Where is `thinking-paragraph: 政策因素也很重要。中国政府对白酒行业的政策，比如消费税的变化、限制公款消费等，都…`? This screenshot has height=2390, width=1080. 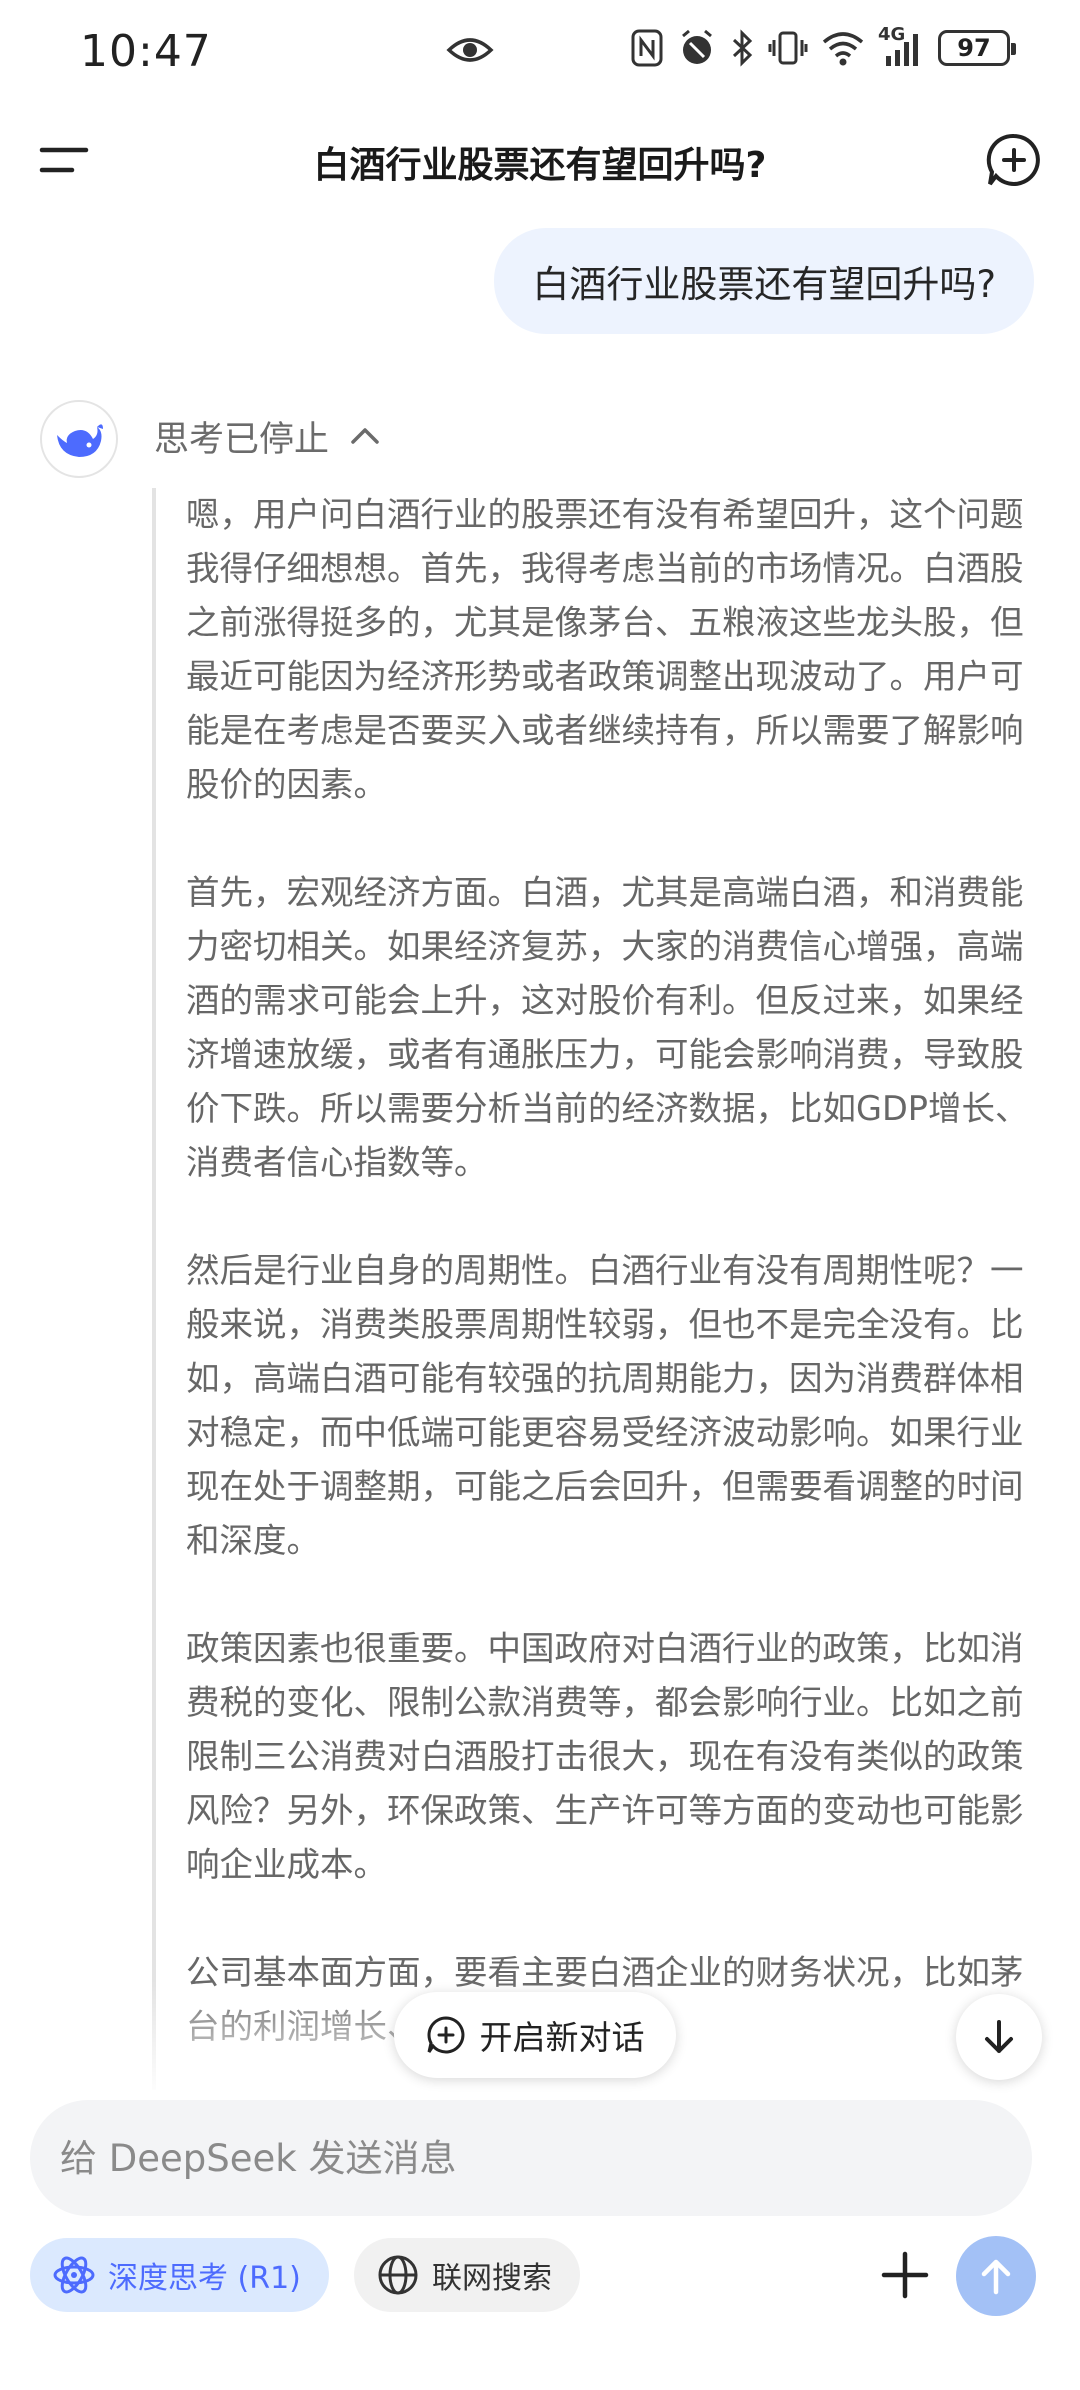
thinking-paragraph: 政策因素也很重要。中国政府对白酒行业的政策，比如消费税的变化、限制公款消费等，都… is located at coordinates (605, 1756).